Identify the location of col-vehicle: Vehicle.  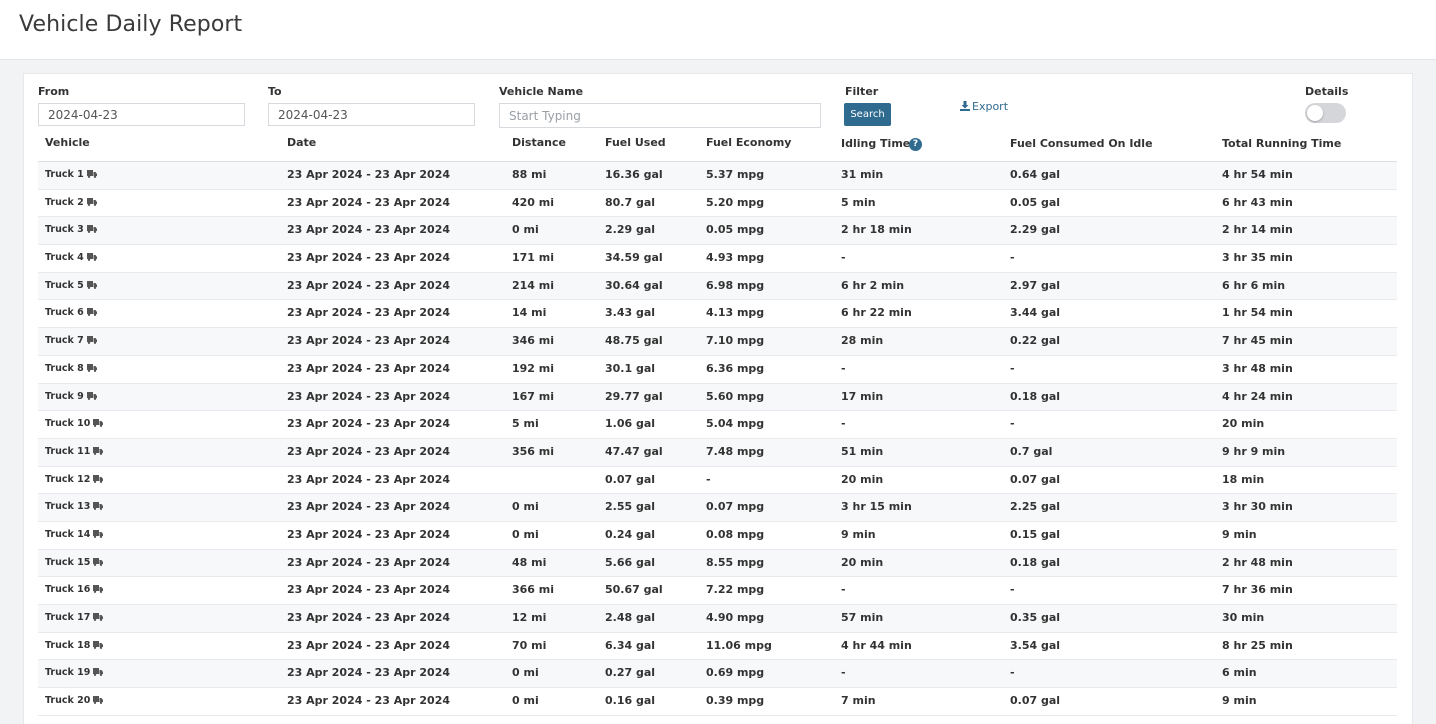
(67, 142).